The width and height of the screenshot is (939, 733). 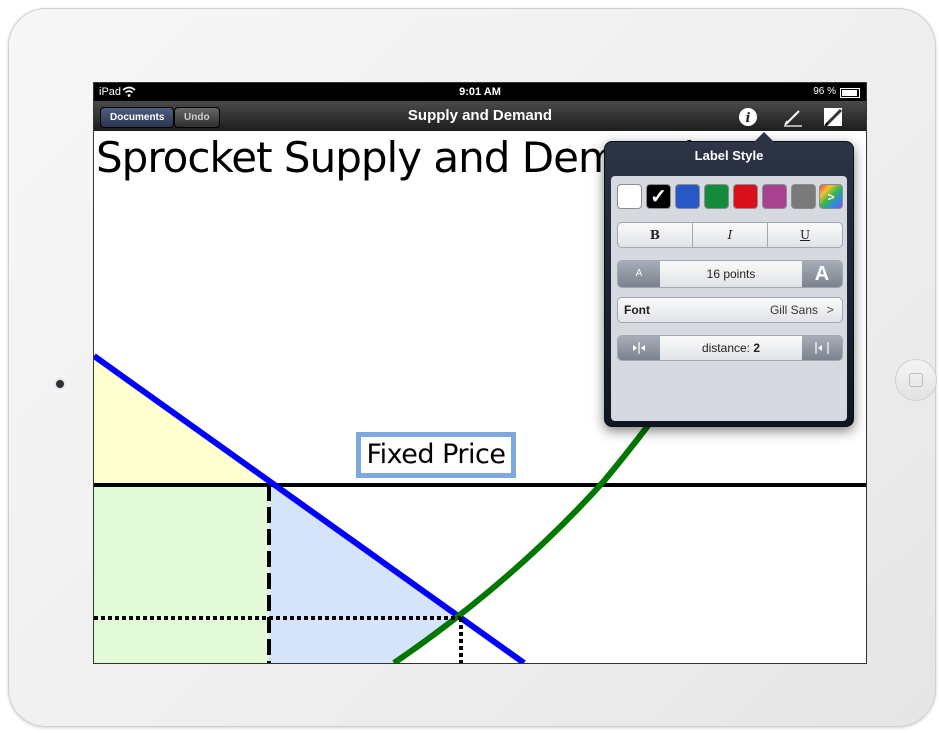 I want to click on status-bar: iPad 9:01 AM 96 %, so click(x=480, y=92).